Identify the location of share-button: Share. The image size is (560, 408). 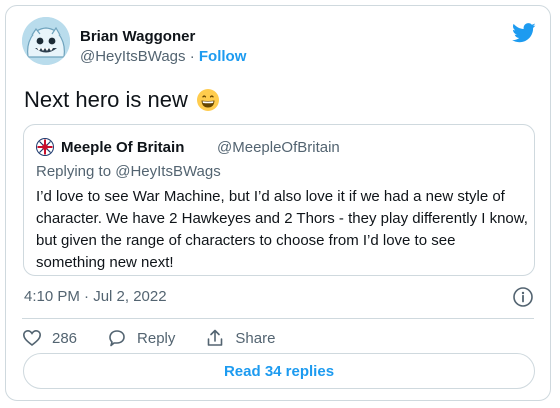
(240, 338).